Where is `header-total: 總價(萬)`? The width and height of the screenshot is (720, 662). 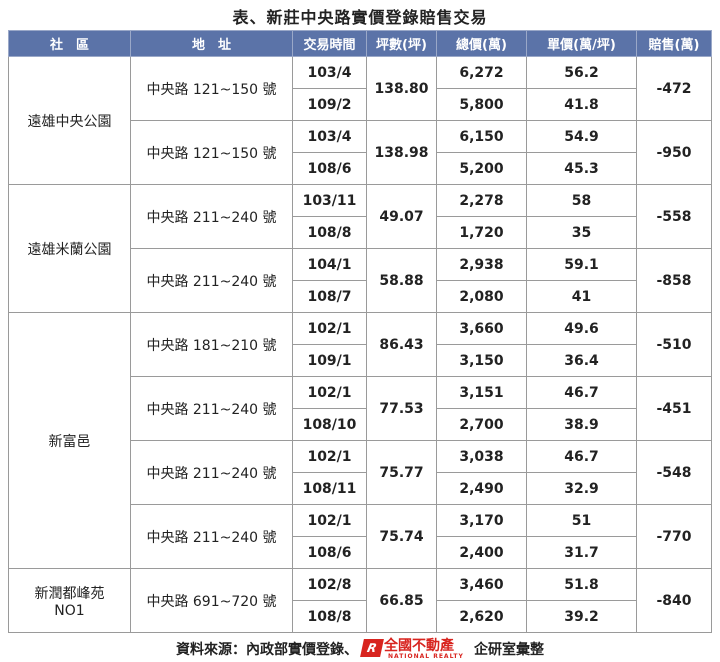 header-total: 總價(萬) is located at coordinates (481, 43).